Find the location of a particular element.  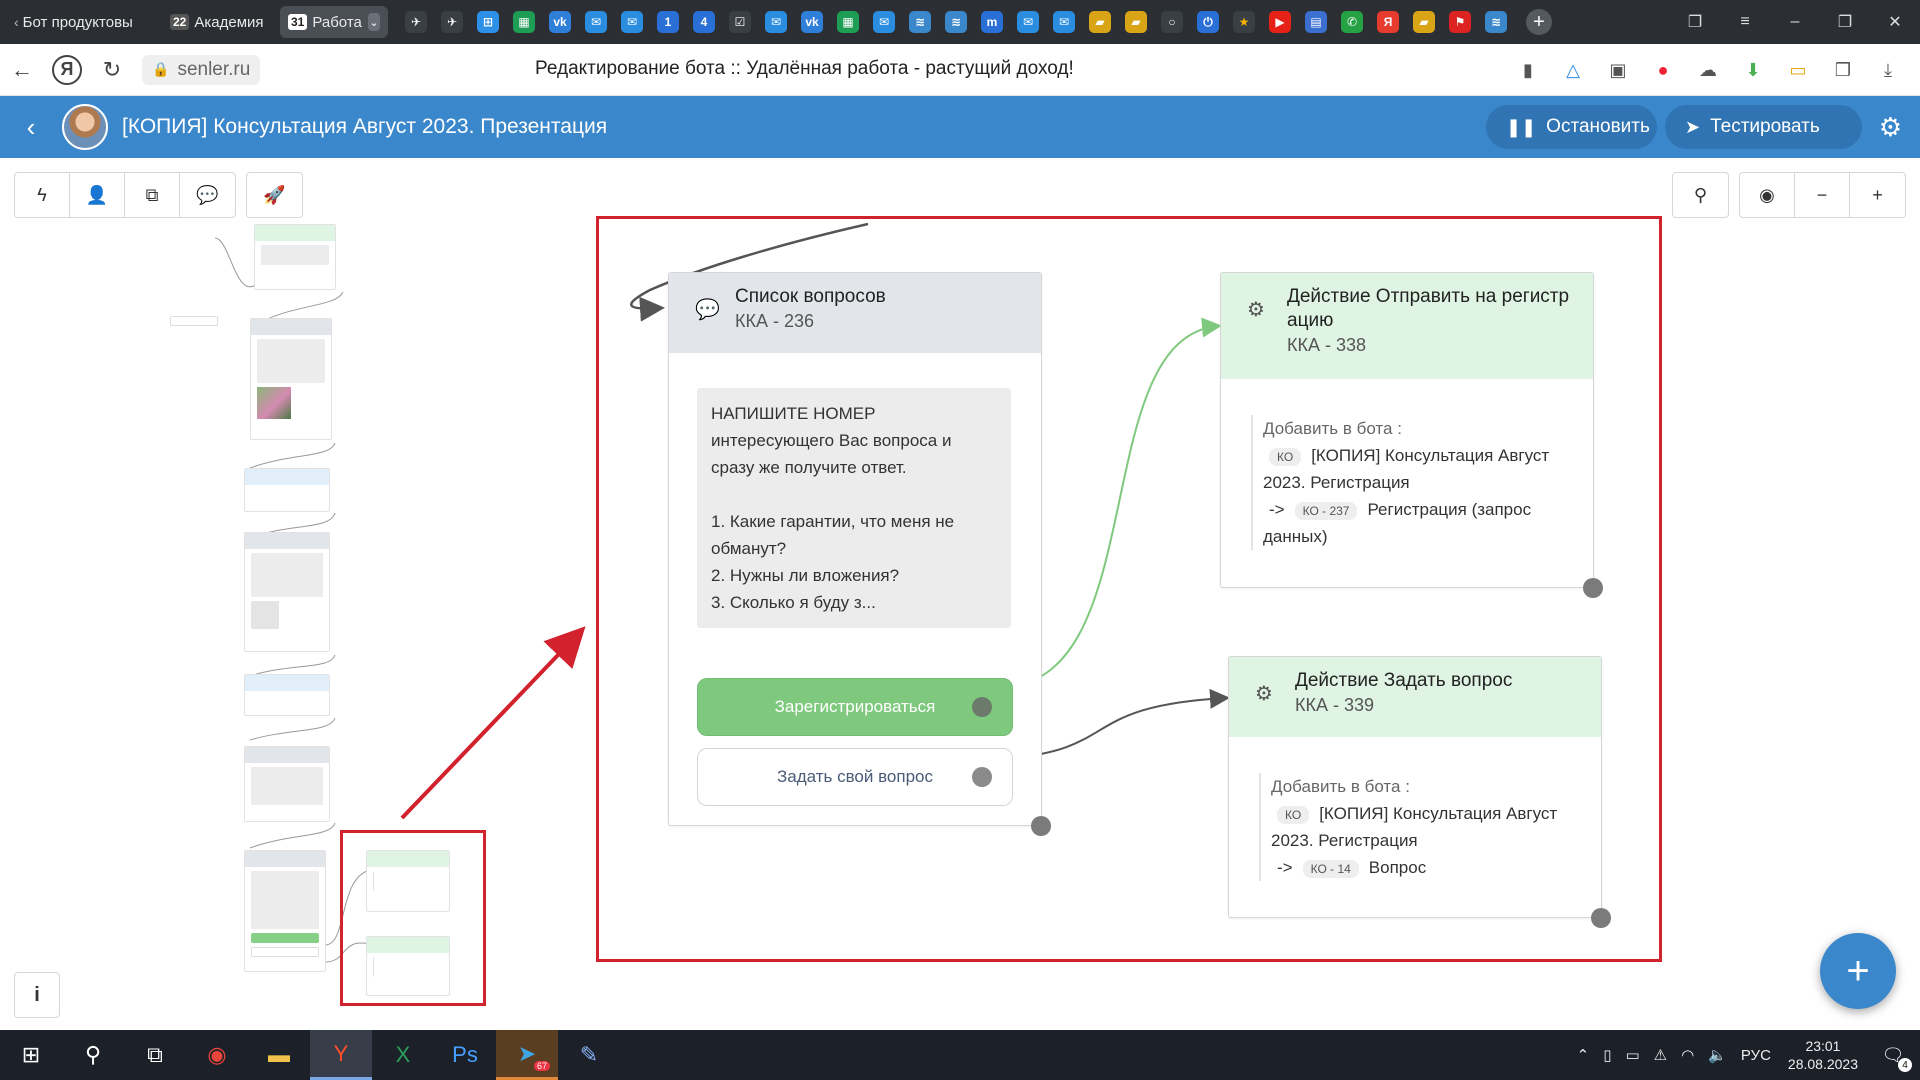

chevron-down-icon: ⌄ is located at coordinates (373, 22).